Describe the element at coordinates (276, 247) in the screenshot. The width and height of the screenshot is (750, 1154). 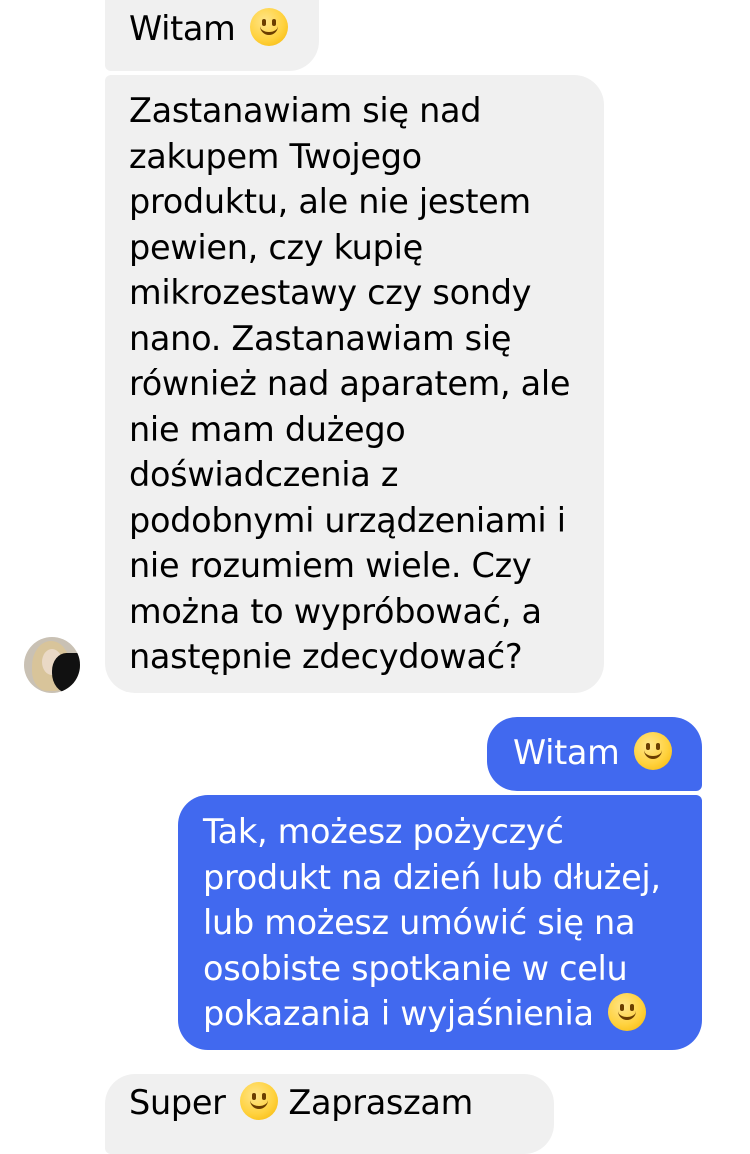
I see `message-line: pewien, czy kupię` at that location.